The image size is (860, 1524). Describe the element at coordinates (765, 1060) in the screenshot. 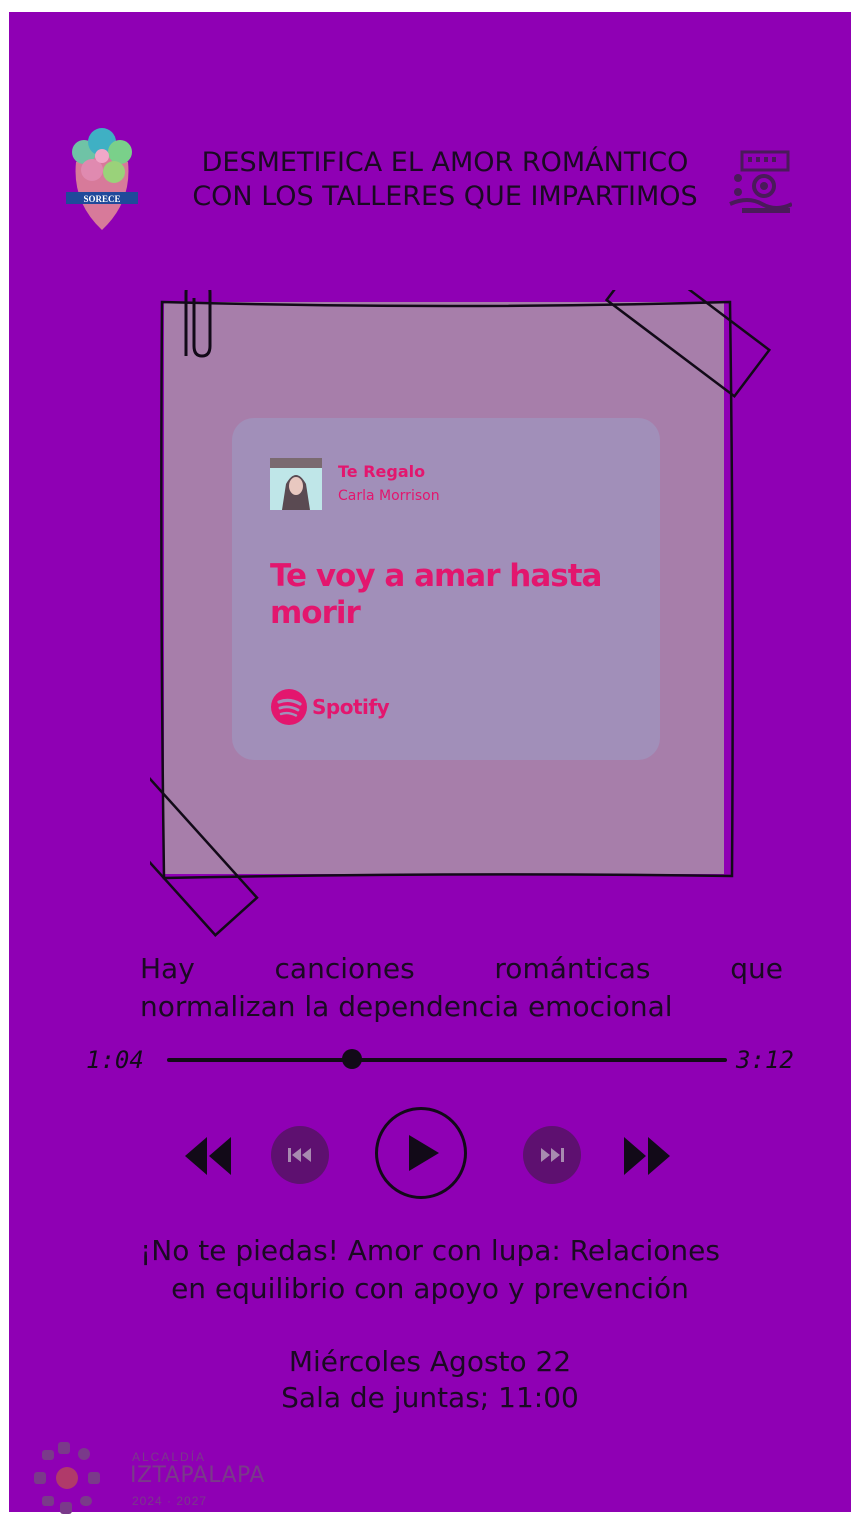

I see `duration-time: 3:12` at that location.